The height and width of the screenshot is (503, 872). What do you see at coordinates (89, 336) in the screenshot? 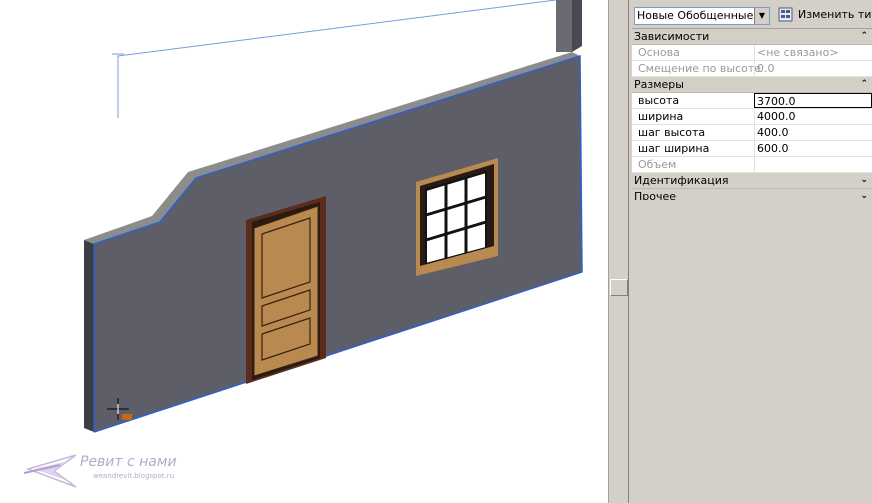
I see `wall-end` at bounding box center [89, 336].